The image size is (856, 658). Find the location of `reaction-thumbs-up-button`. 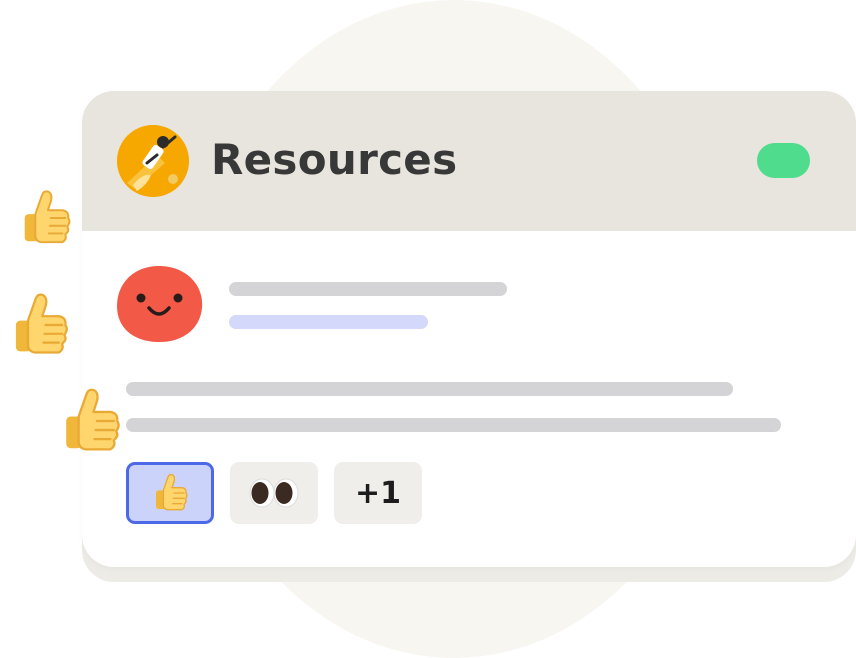

reaction-thumbs-up-button is located at coordinates (170, 493).